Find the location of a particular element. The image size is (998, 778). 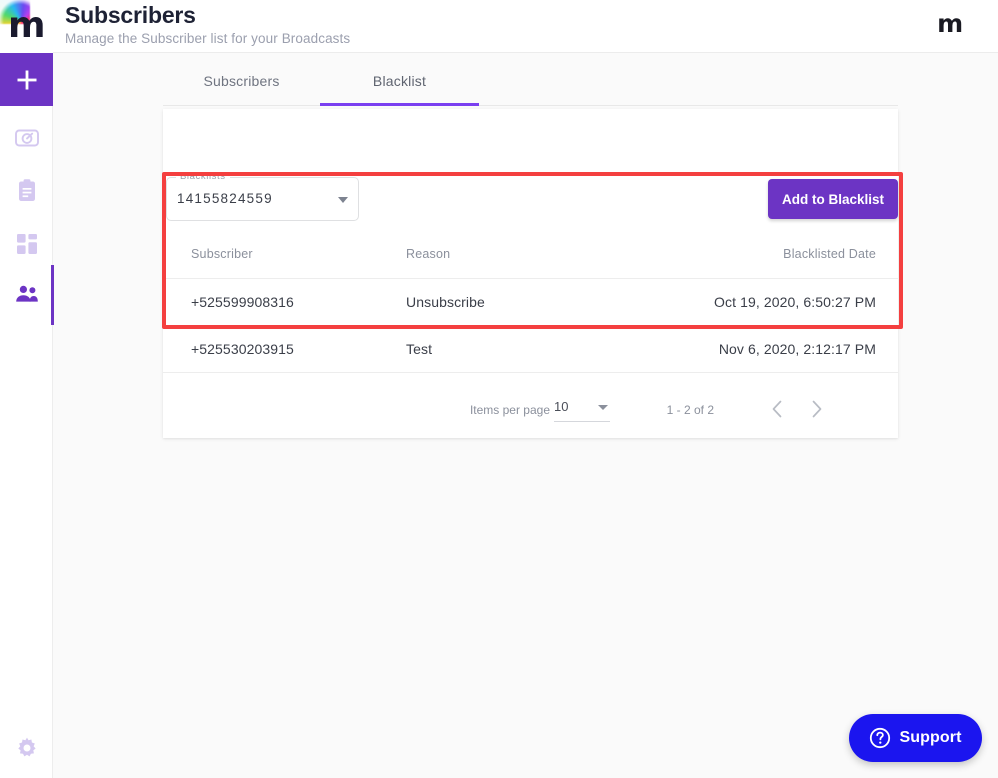

people-icon is located at coordinates (26, 293).